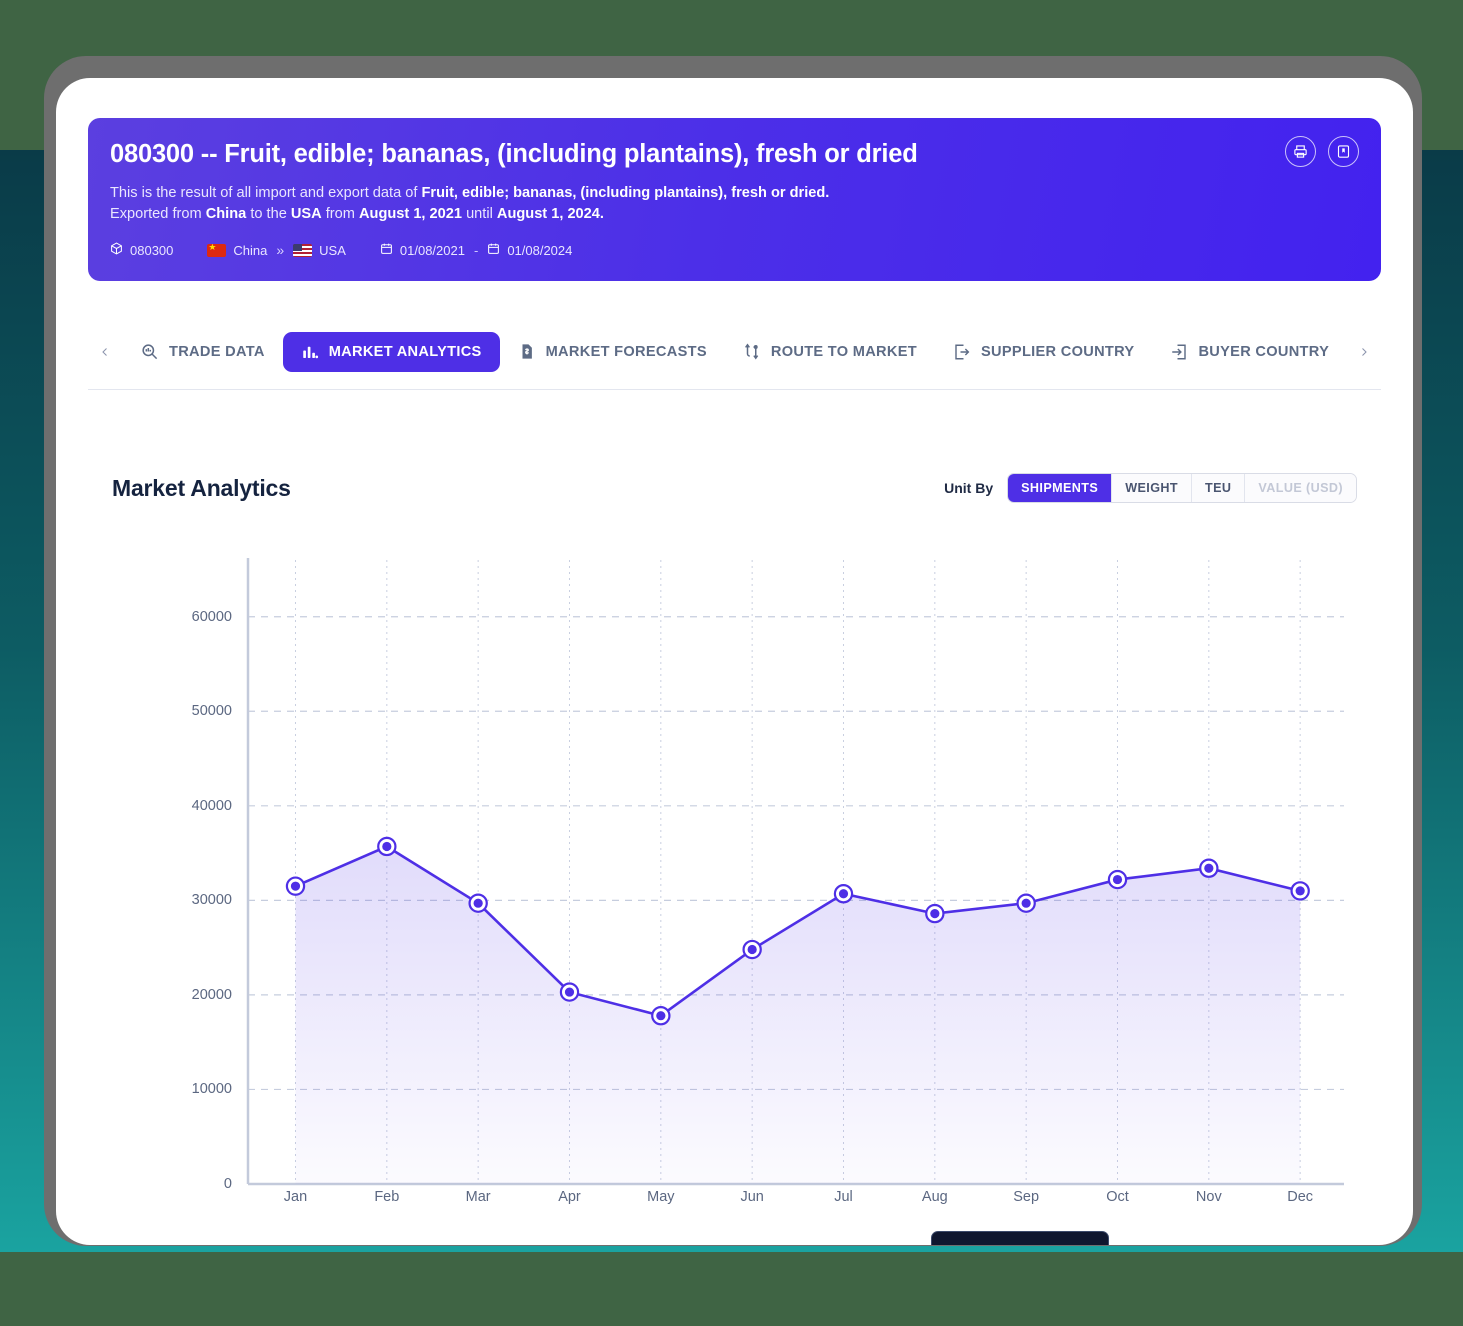 This screenshot has width=1463, height=1326. What do you see at coordinates (152, 250) in the screenshot?
I see `meta-hs-code-value: 080300` at bounding box center [152, 250].